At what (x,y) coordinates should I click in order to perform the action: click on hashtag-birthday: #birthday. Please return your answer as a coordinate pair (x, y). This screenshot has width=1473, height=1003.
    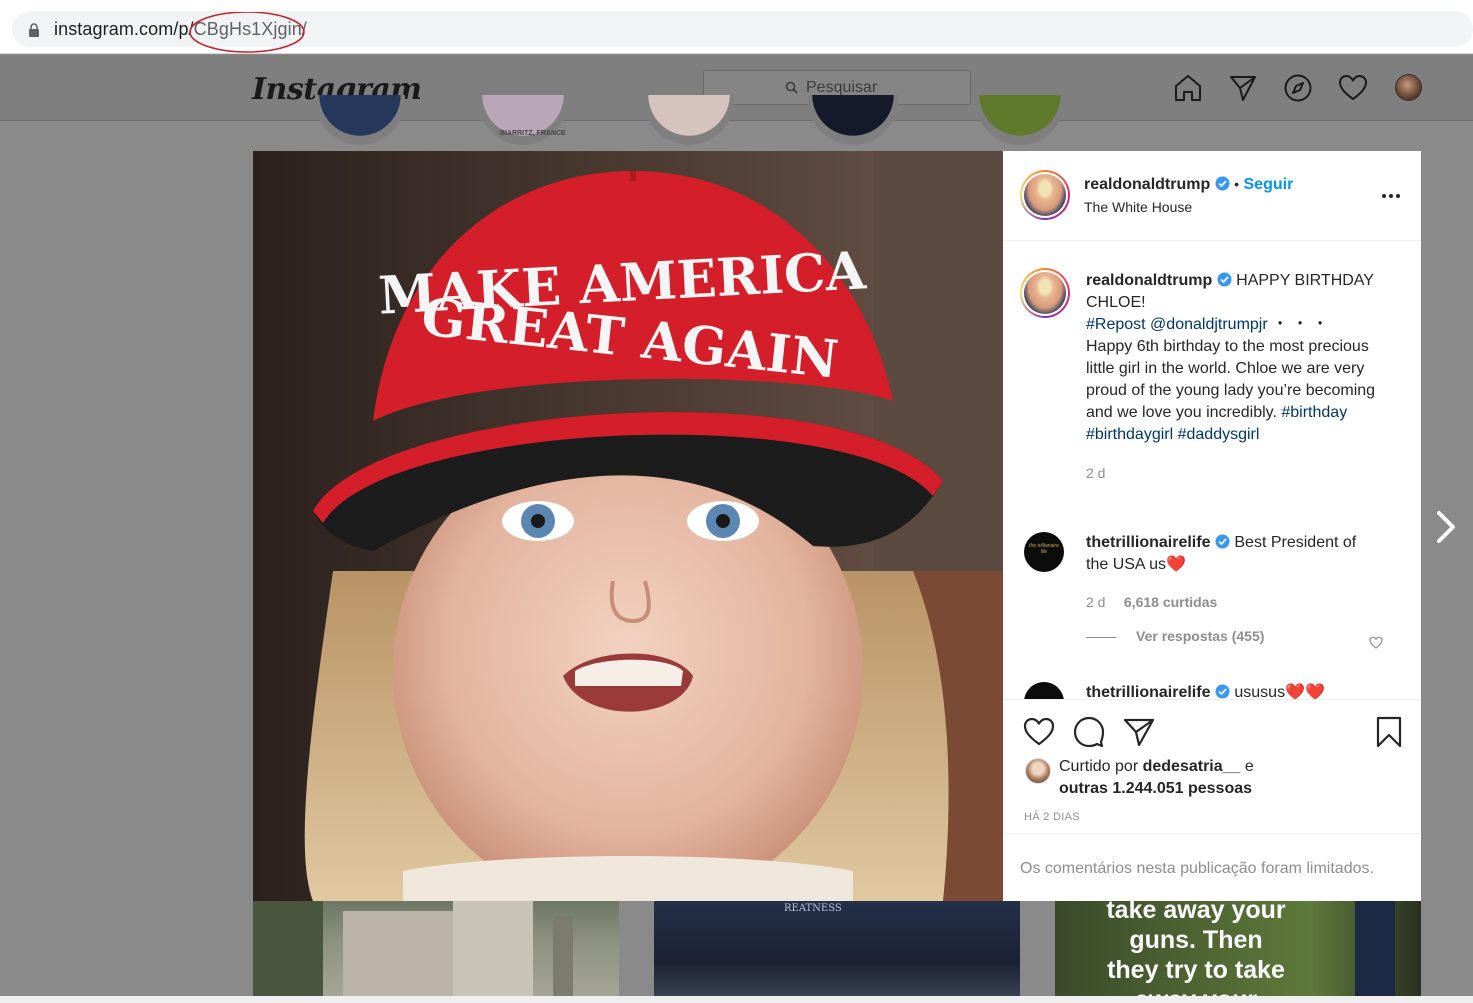
    Looking at the image, I should click on (1314, 412).